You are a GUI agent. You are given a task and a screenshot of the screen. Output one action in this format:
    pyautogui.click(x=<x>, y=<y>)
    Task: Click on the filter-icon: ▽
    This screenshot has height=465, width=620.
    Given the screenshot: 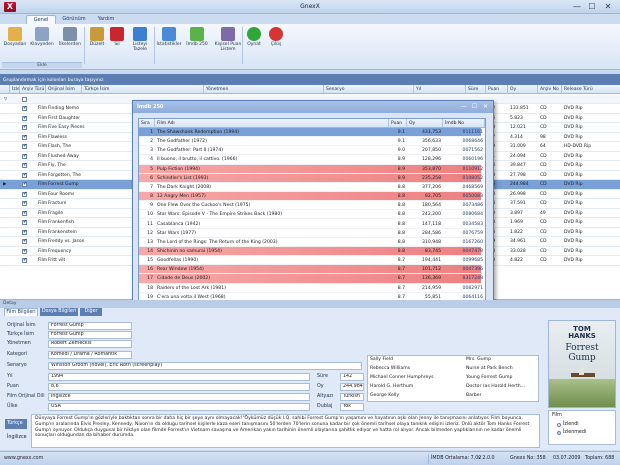 What is the action you would take?
    pyautogui.click(x=4, y=99)
    